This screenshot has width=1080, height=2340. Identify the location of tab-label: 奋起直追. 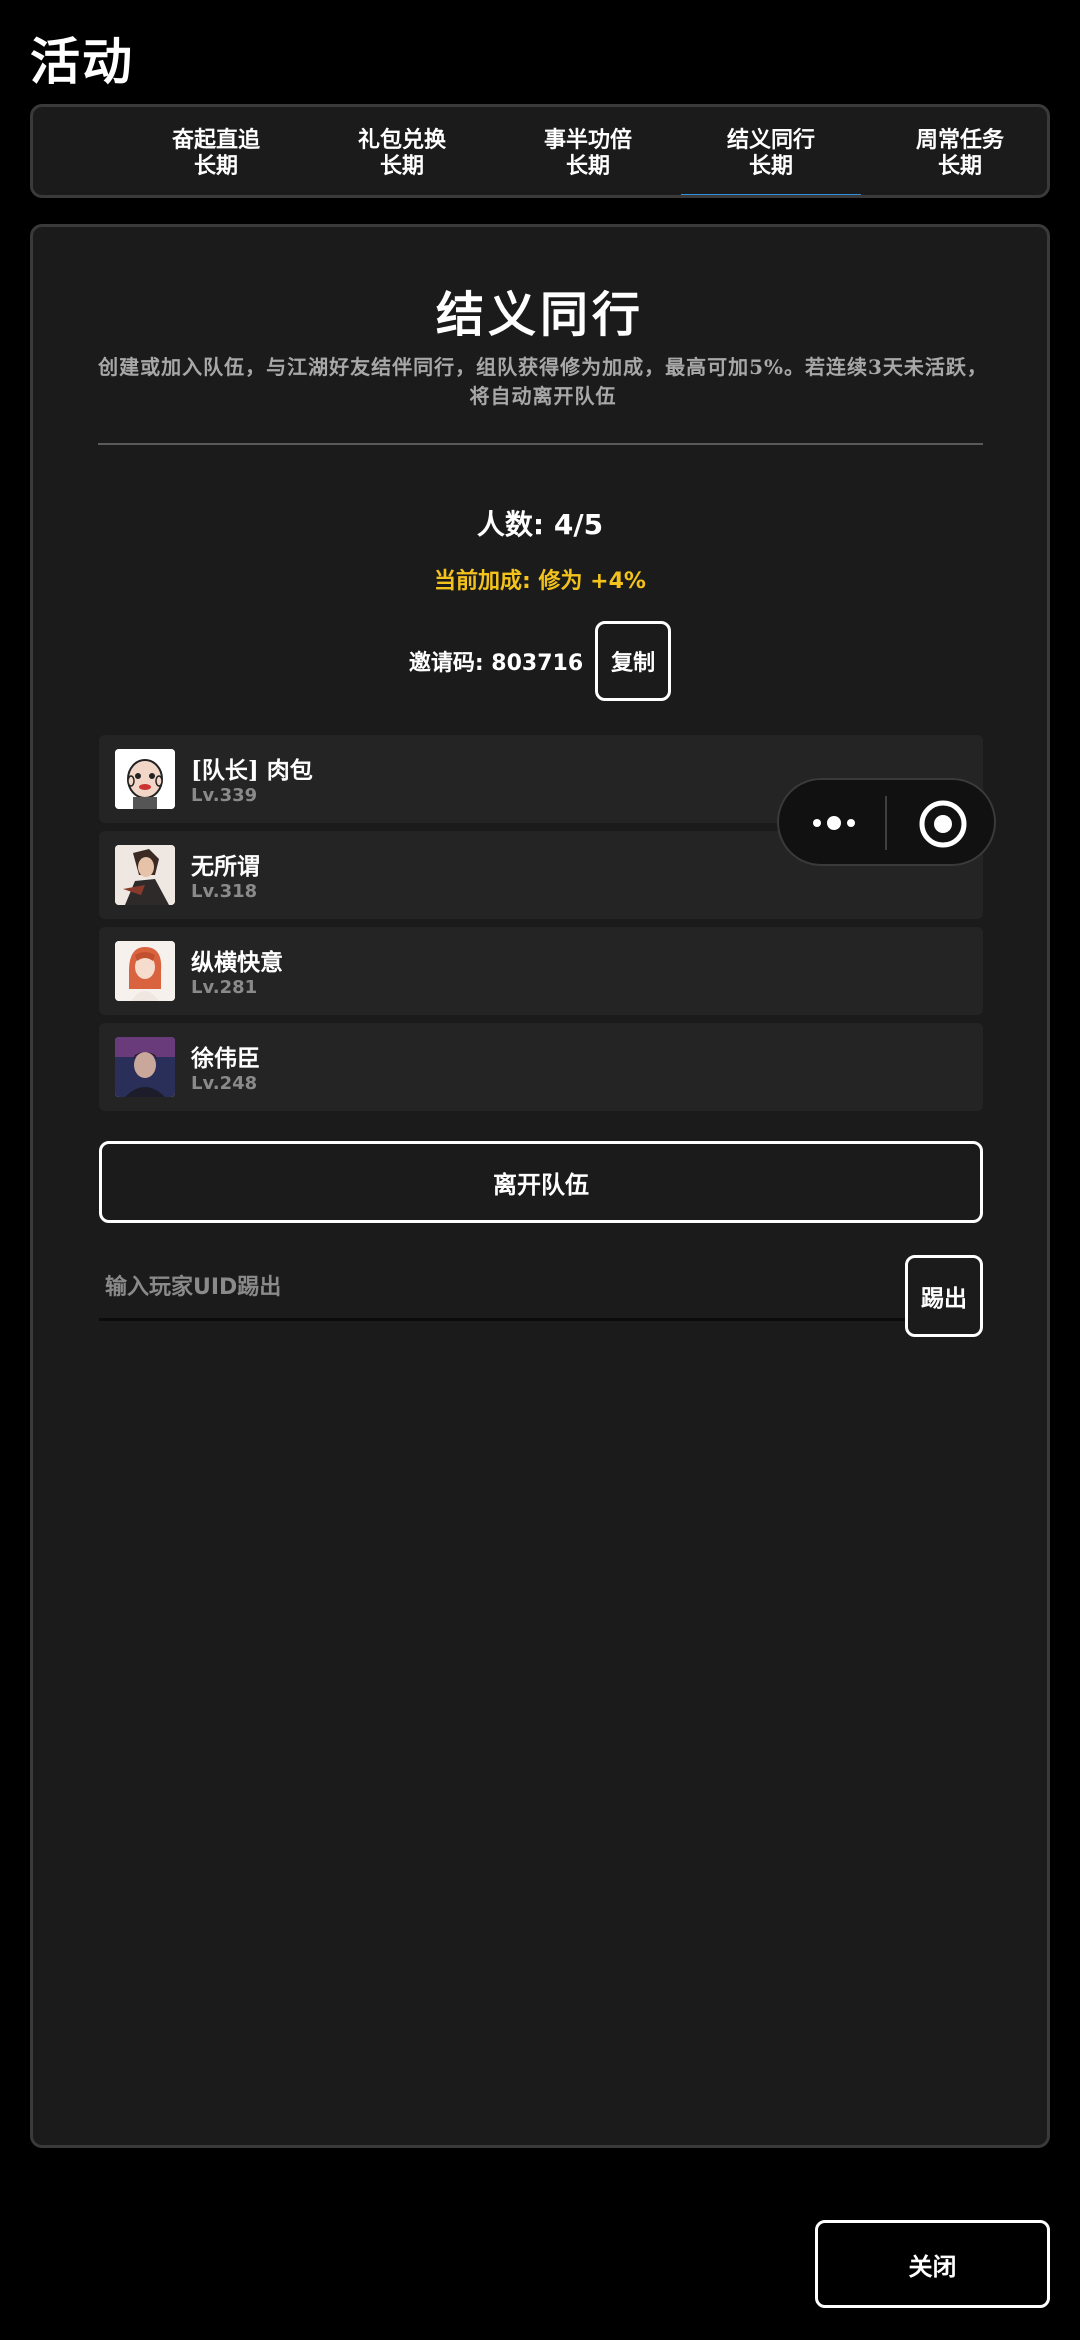
(215, 139).